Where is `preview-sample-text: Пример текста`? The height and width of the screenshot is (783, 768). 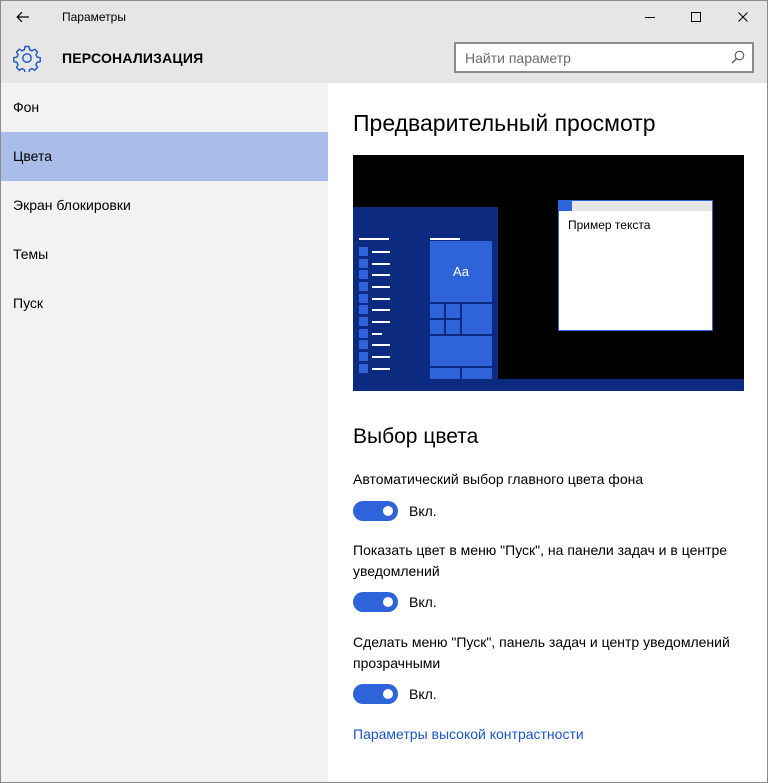 preview-sample-text: Пример текста is located at coordinates (609, 225).